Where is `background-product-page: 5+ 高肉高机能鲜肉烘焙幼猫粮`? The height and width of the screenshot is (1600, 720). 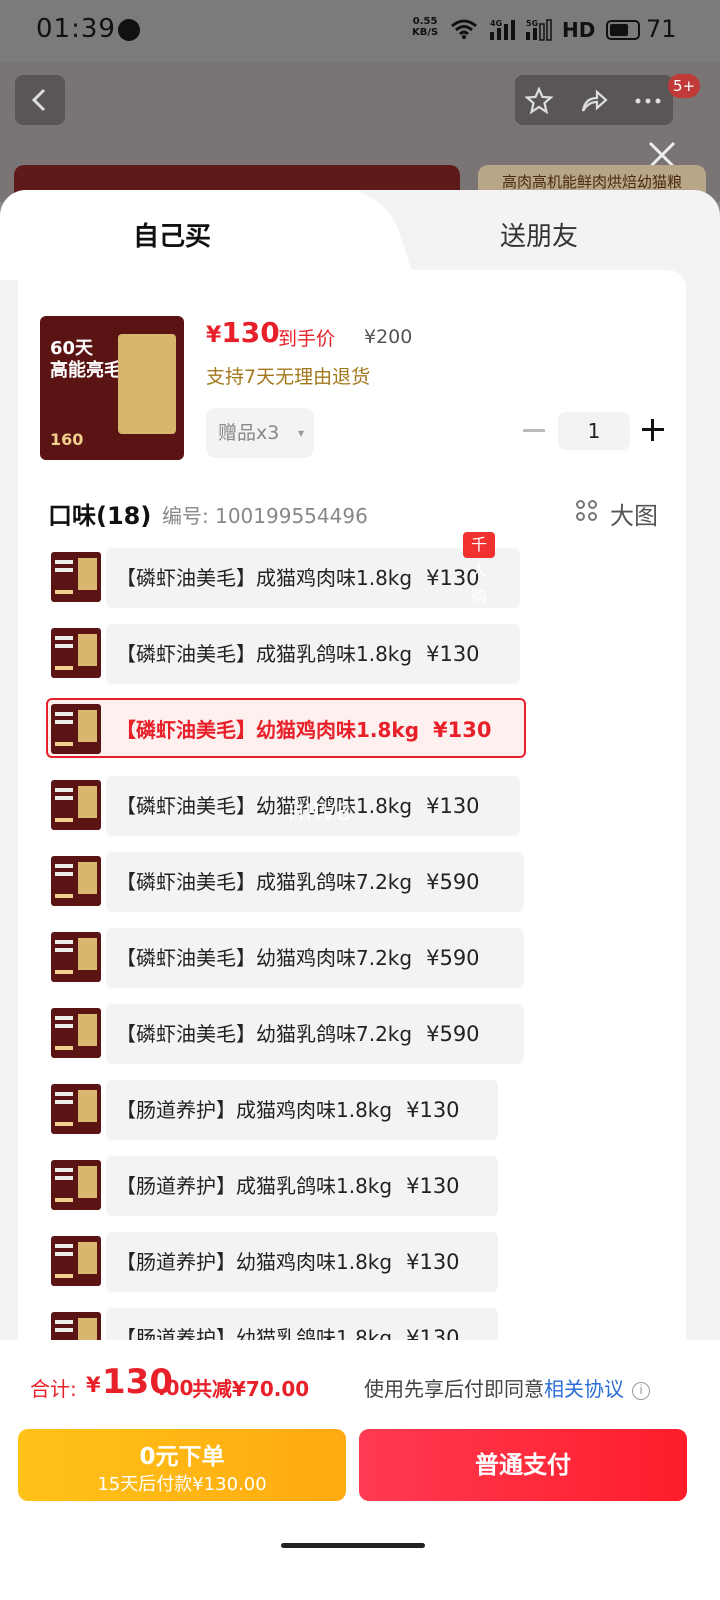
background-product-page: 5+ 高肉高机能鲜肉烘焙幼猫粮 is located at coordinates (360, 136).